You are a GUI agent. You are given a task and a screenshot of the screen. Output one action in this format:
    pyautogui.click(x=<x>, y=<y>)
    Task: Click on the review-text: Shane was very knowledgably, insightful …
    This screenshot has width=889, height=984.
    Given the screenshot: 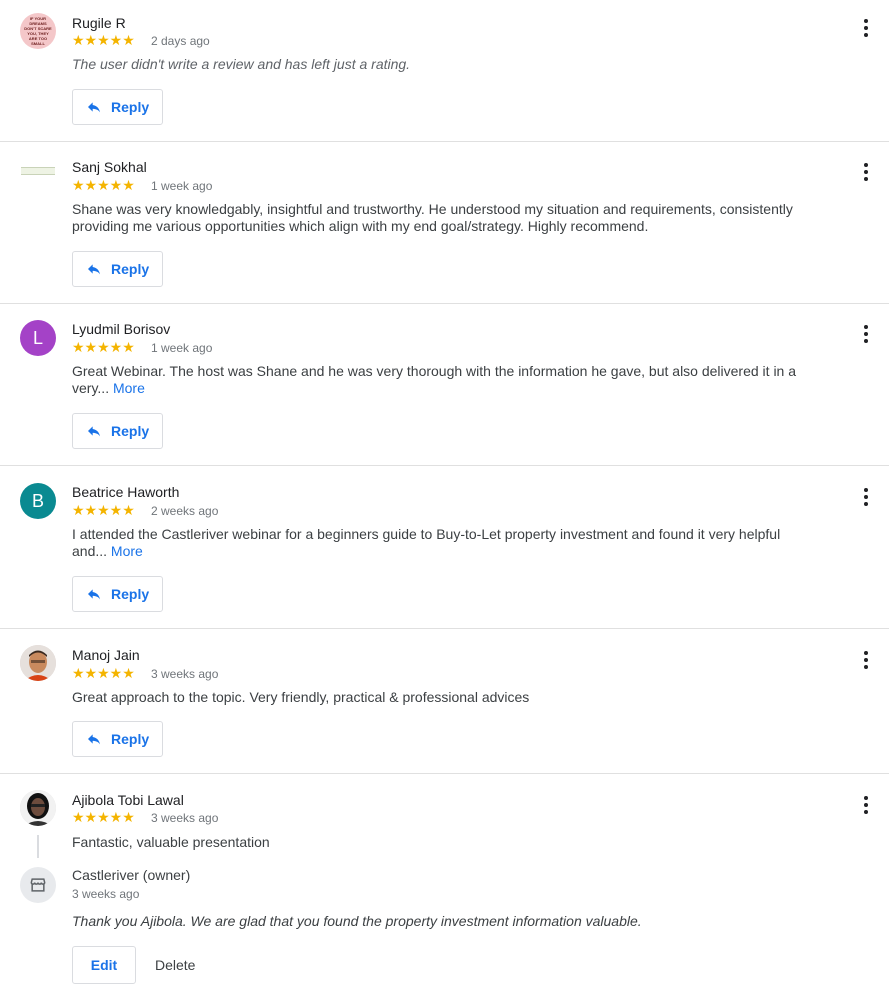 What is the action you would take?
    pyautogui.click(x=432, y=217)
    